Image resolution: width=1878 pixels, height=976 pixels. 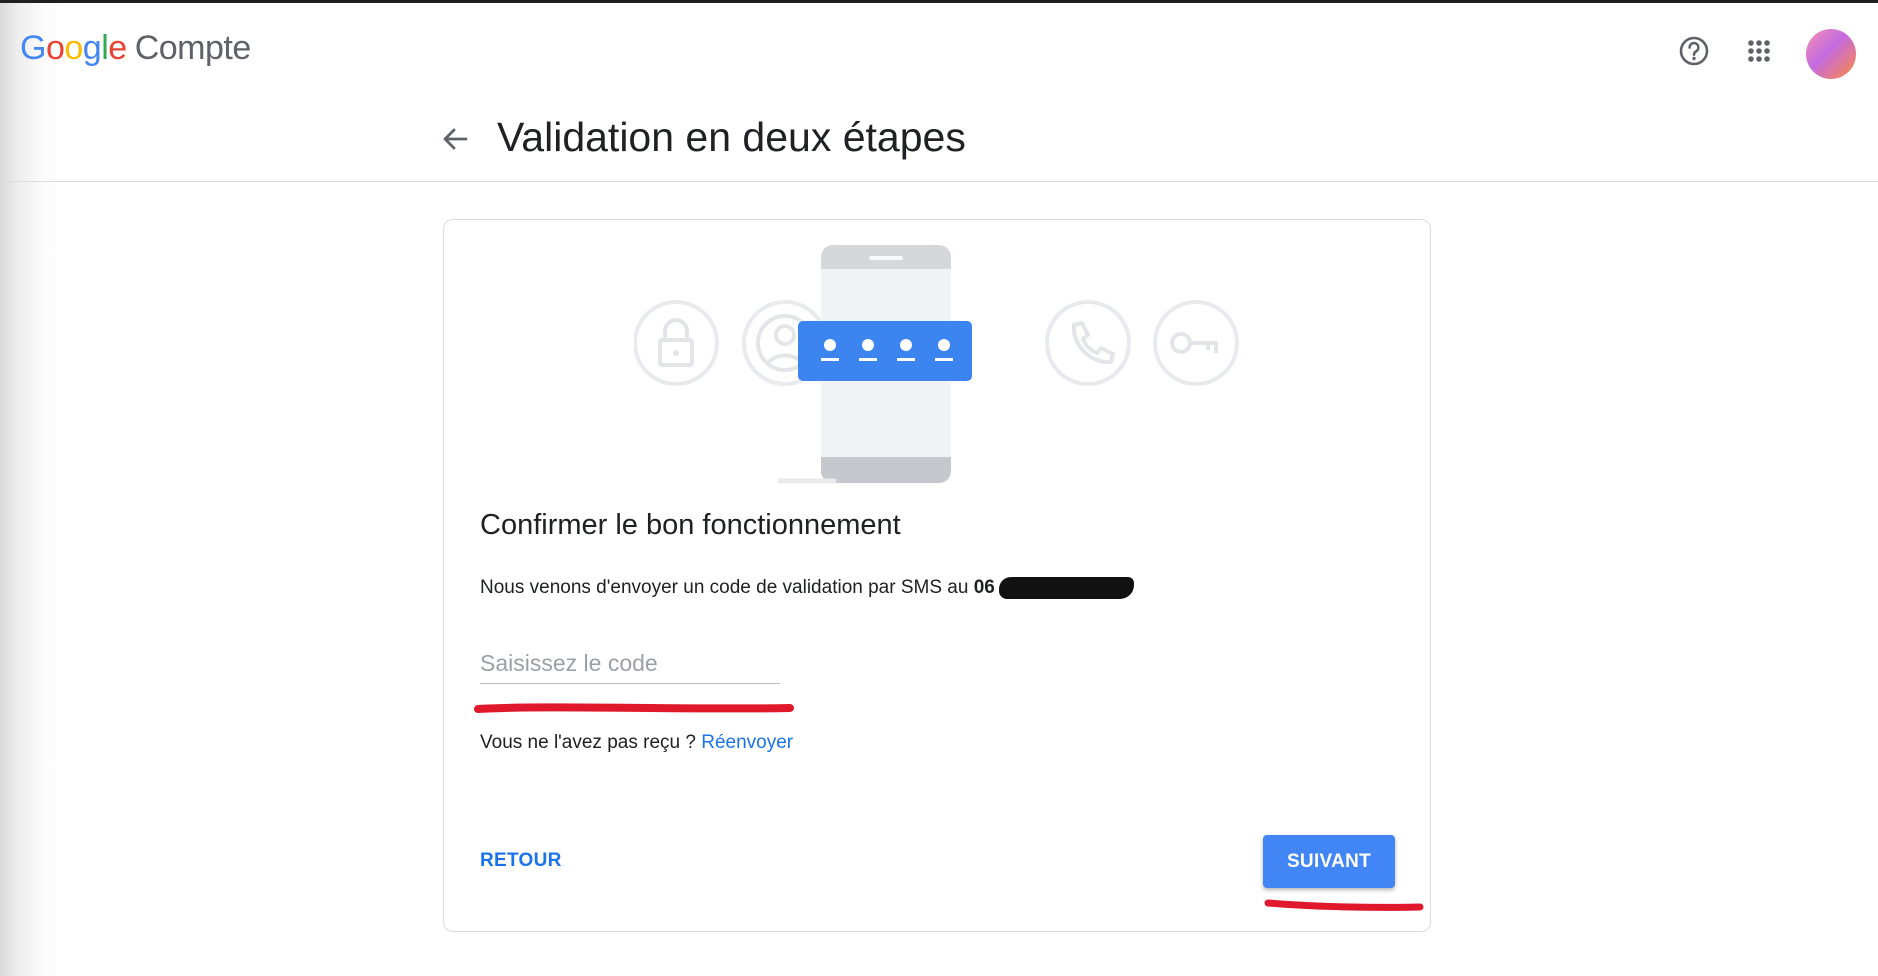 I want to click on two-step-illustration, so click(x=936, y=364).